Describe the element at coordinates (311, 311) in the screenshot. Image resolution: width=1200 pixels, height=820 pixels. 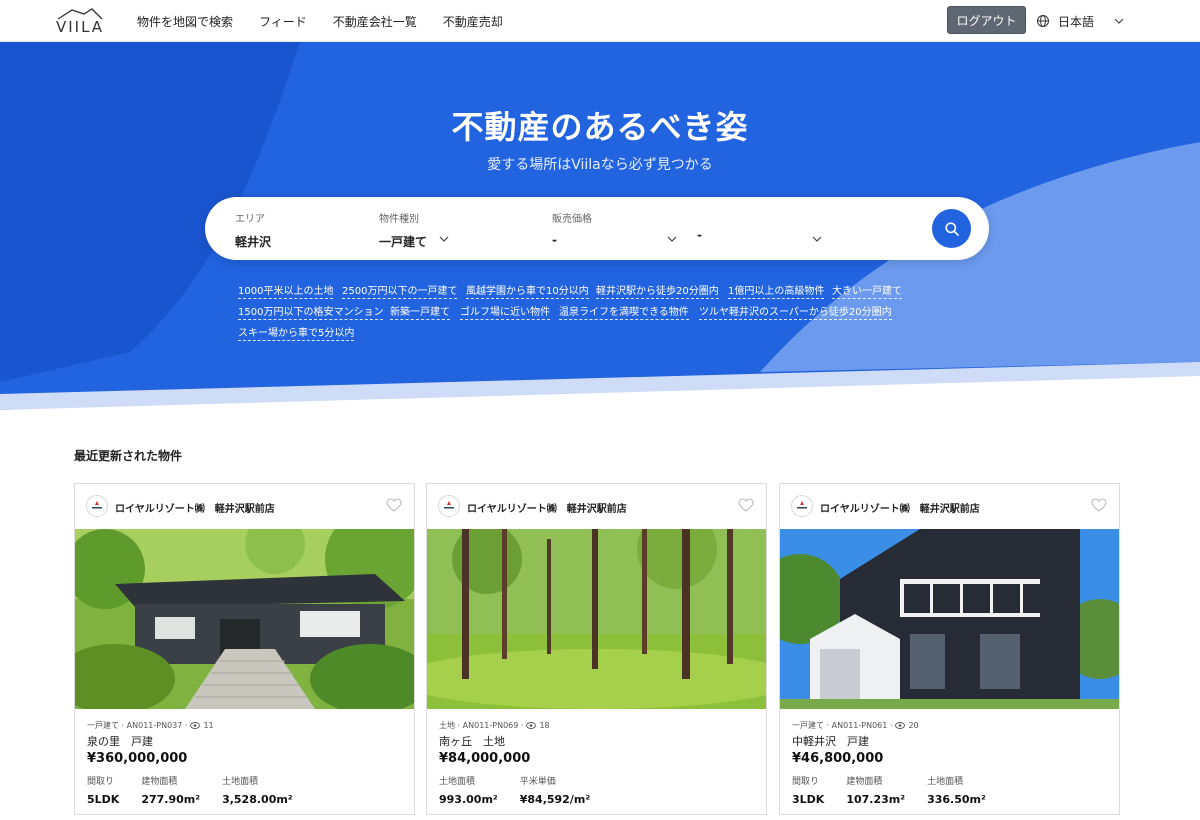
I see `tag-link: 1500万円以下の格安マンション` at that location.